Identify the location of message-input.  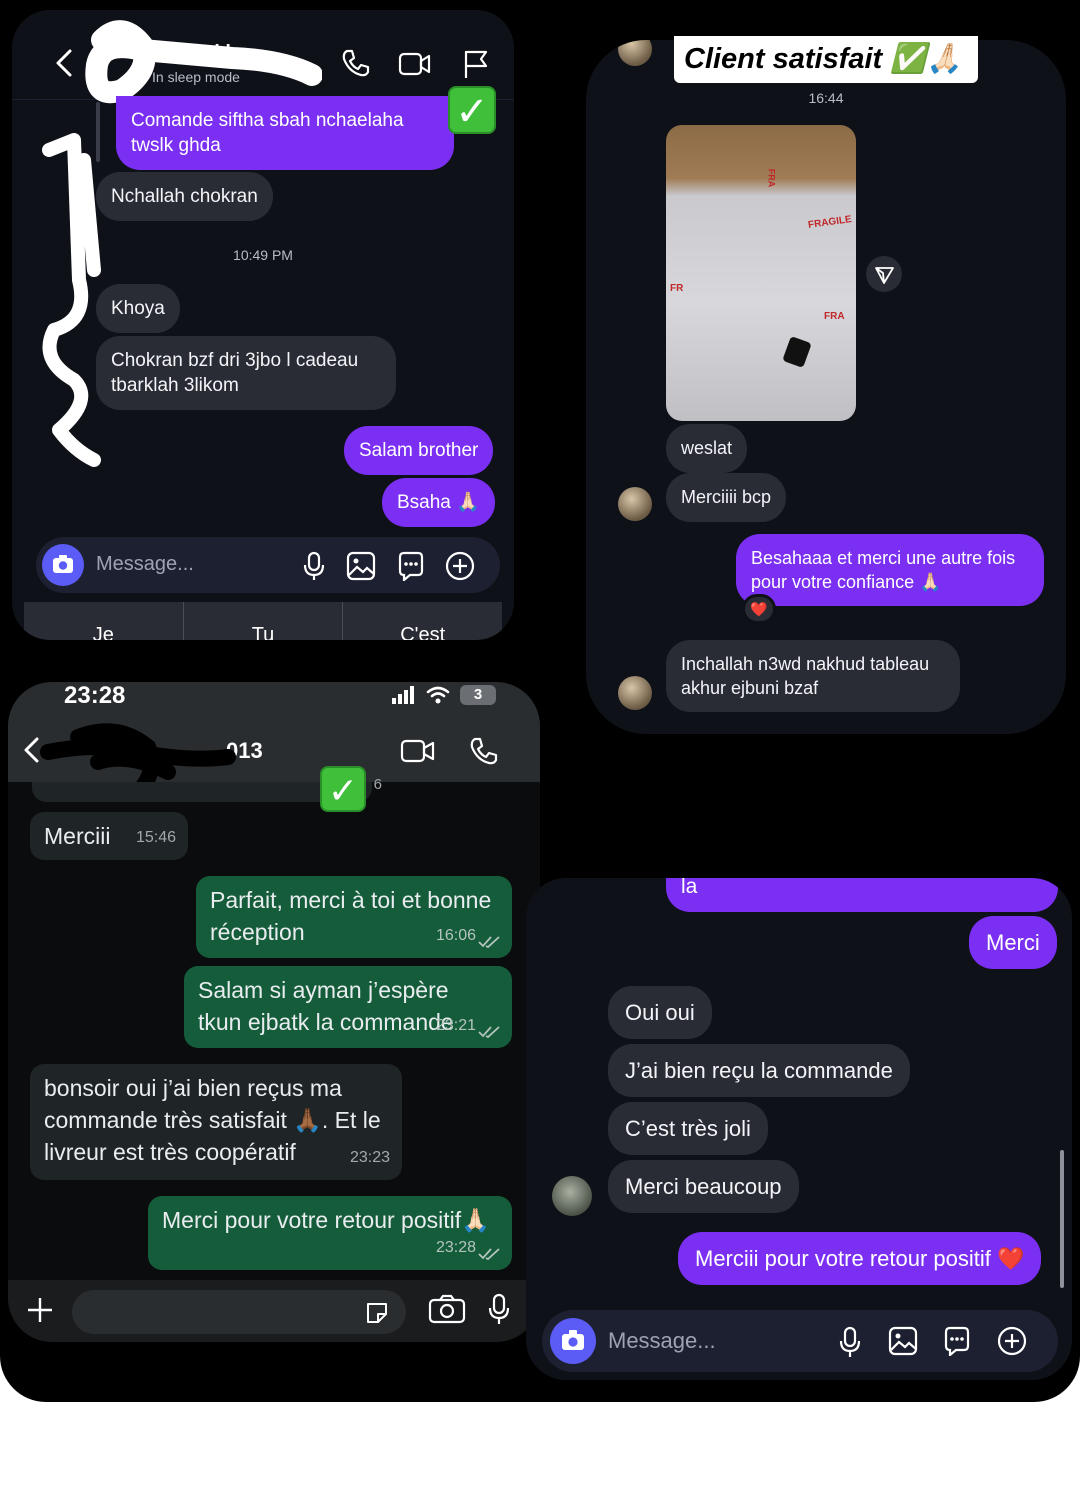
(239, 1312).